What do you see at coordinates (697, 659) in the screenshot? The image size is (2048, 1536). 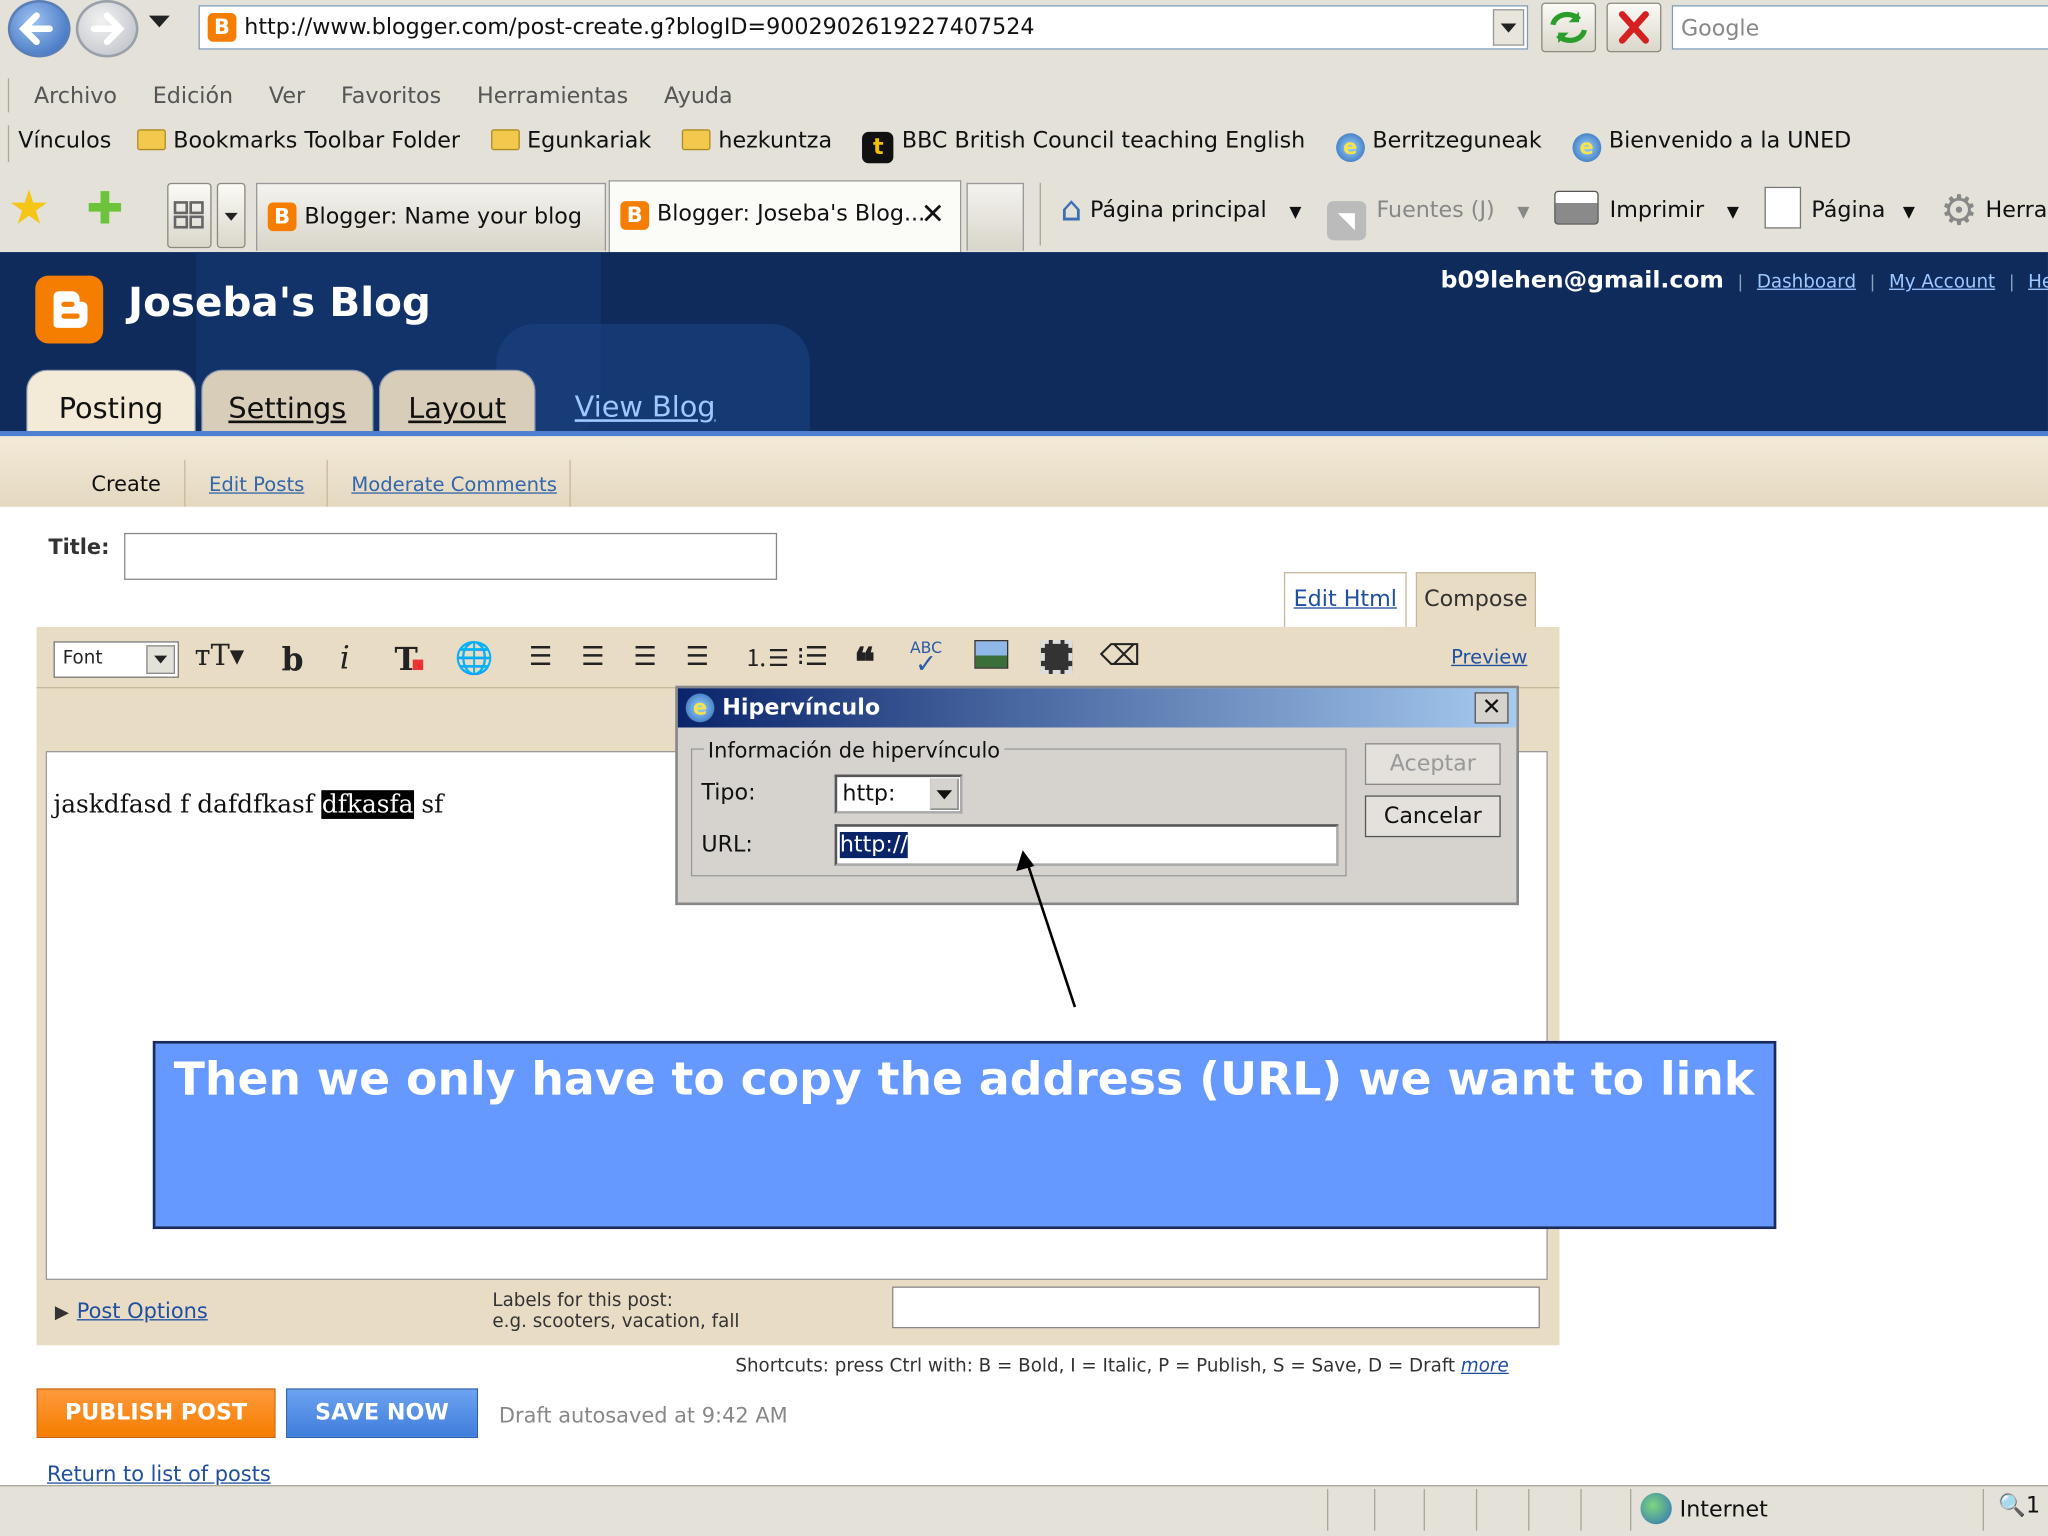 I see `justify-icon: ☰` at bounding box center [697, 659].